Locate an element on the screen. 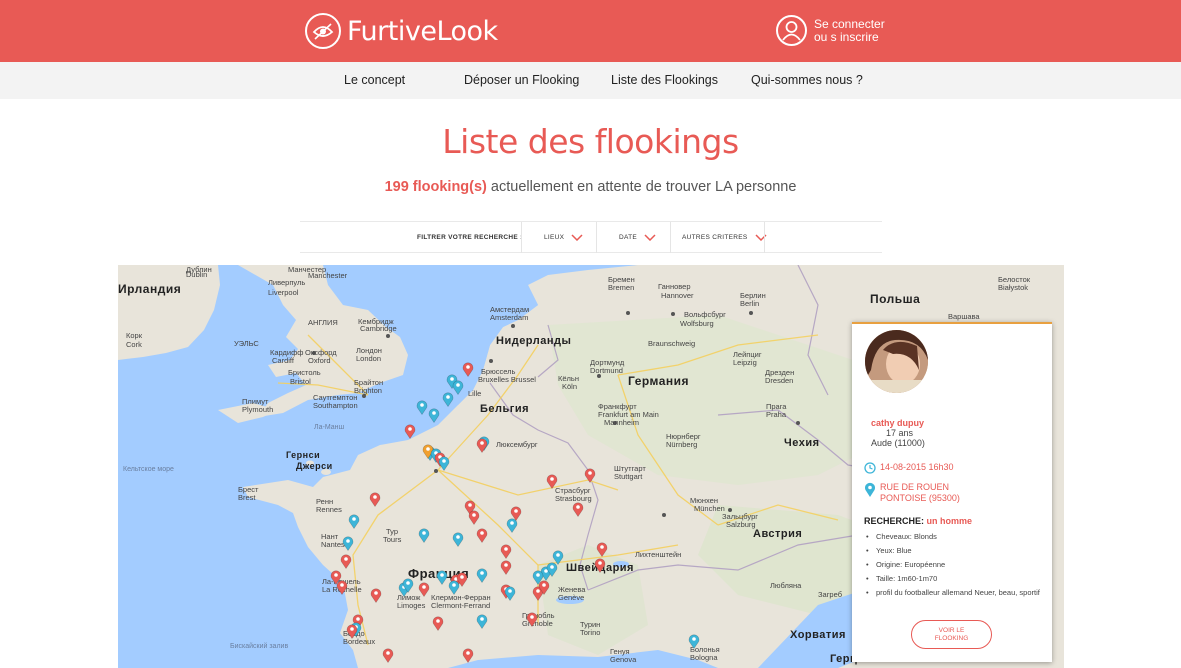  map-label: Загреб is located at coordinates (830, 594).